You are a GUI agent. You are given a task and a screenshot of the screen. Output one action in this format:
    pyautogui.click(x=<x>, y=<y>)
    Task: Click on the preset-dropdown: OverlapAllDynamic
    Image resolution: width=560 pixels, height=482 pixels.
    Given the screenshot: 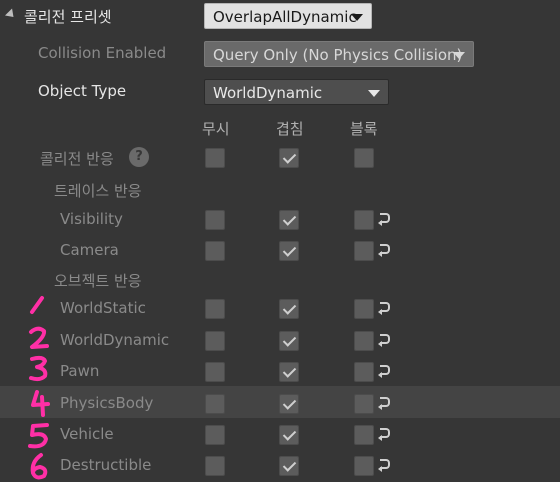 What is the action you would take?
    pyautogui.click(x=288, y=16)
    